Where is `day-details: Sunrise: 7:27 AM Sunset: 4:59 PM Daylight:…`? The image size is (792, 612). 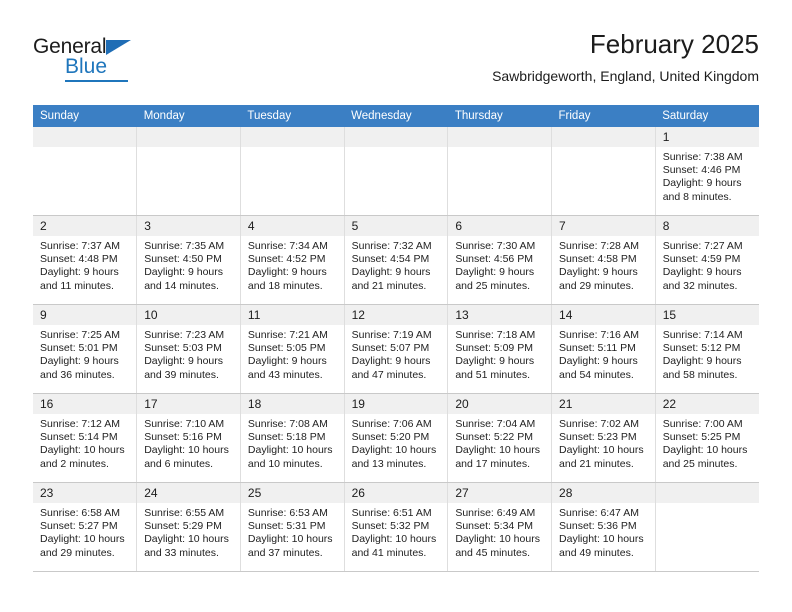 day-details: Sunrise: 7:27 AM Sunset: 4:59 PM Daylight:… is located at coordinates (707, 264).